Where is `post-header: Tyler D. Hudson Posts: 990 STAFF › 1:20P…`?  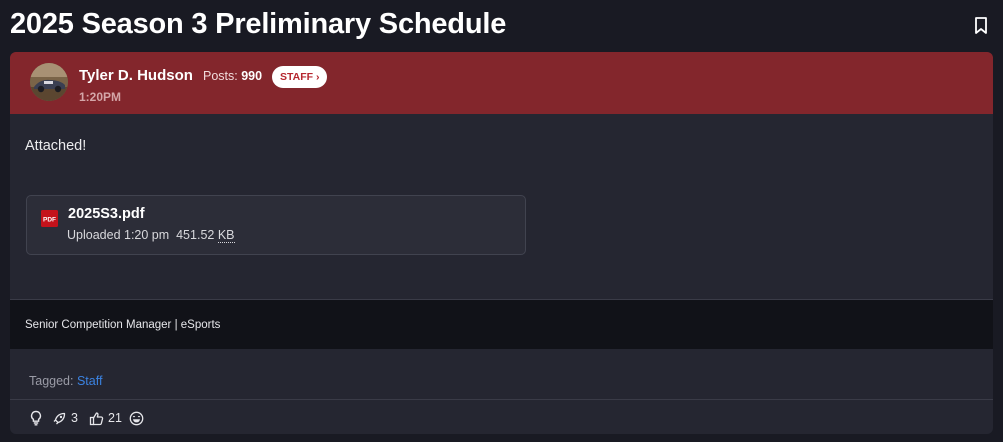
post-header: Tyler D. Hudson Posts: 990 STAFF › 1:20P… is located at coordinates (501, 83).